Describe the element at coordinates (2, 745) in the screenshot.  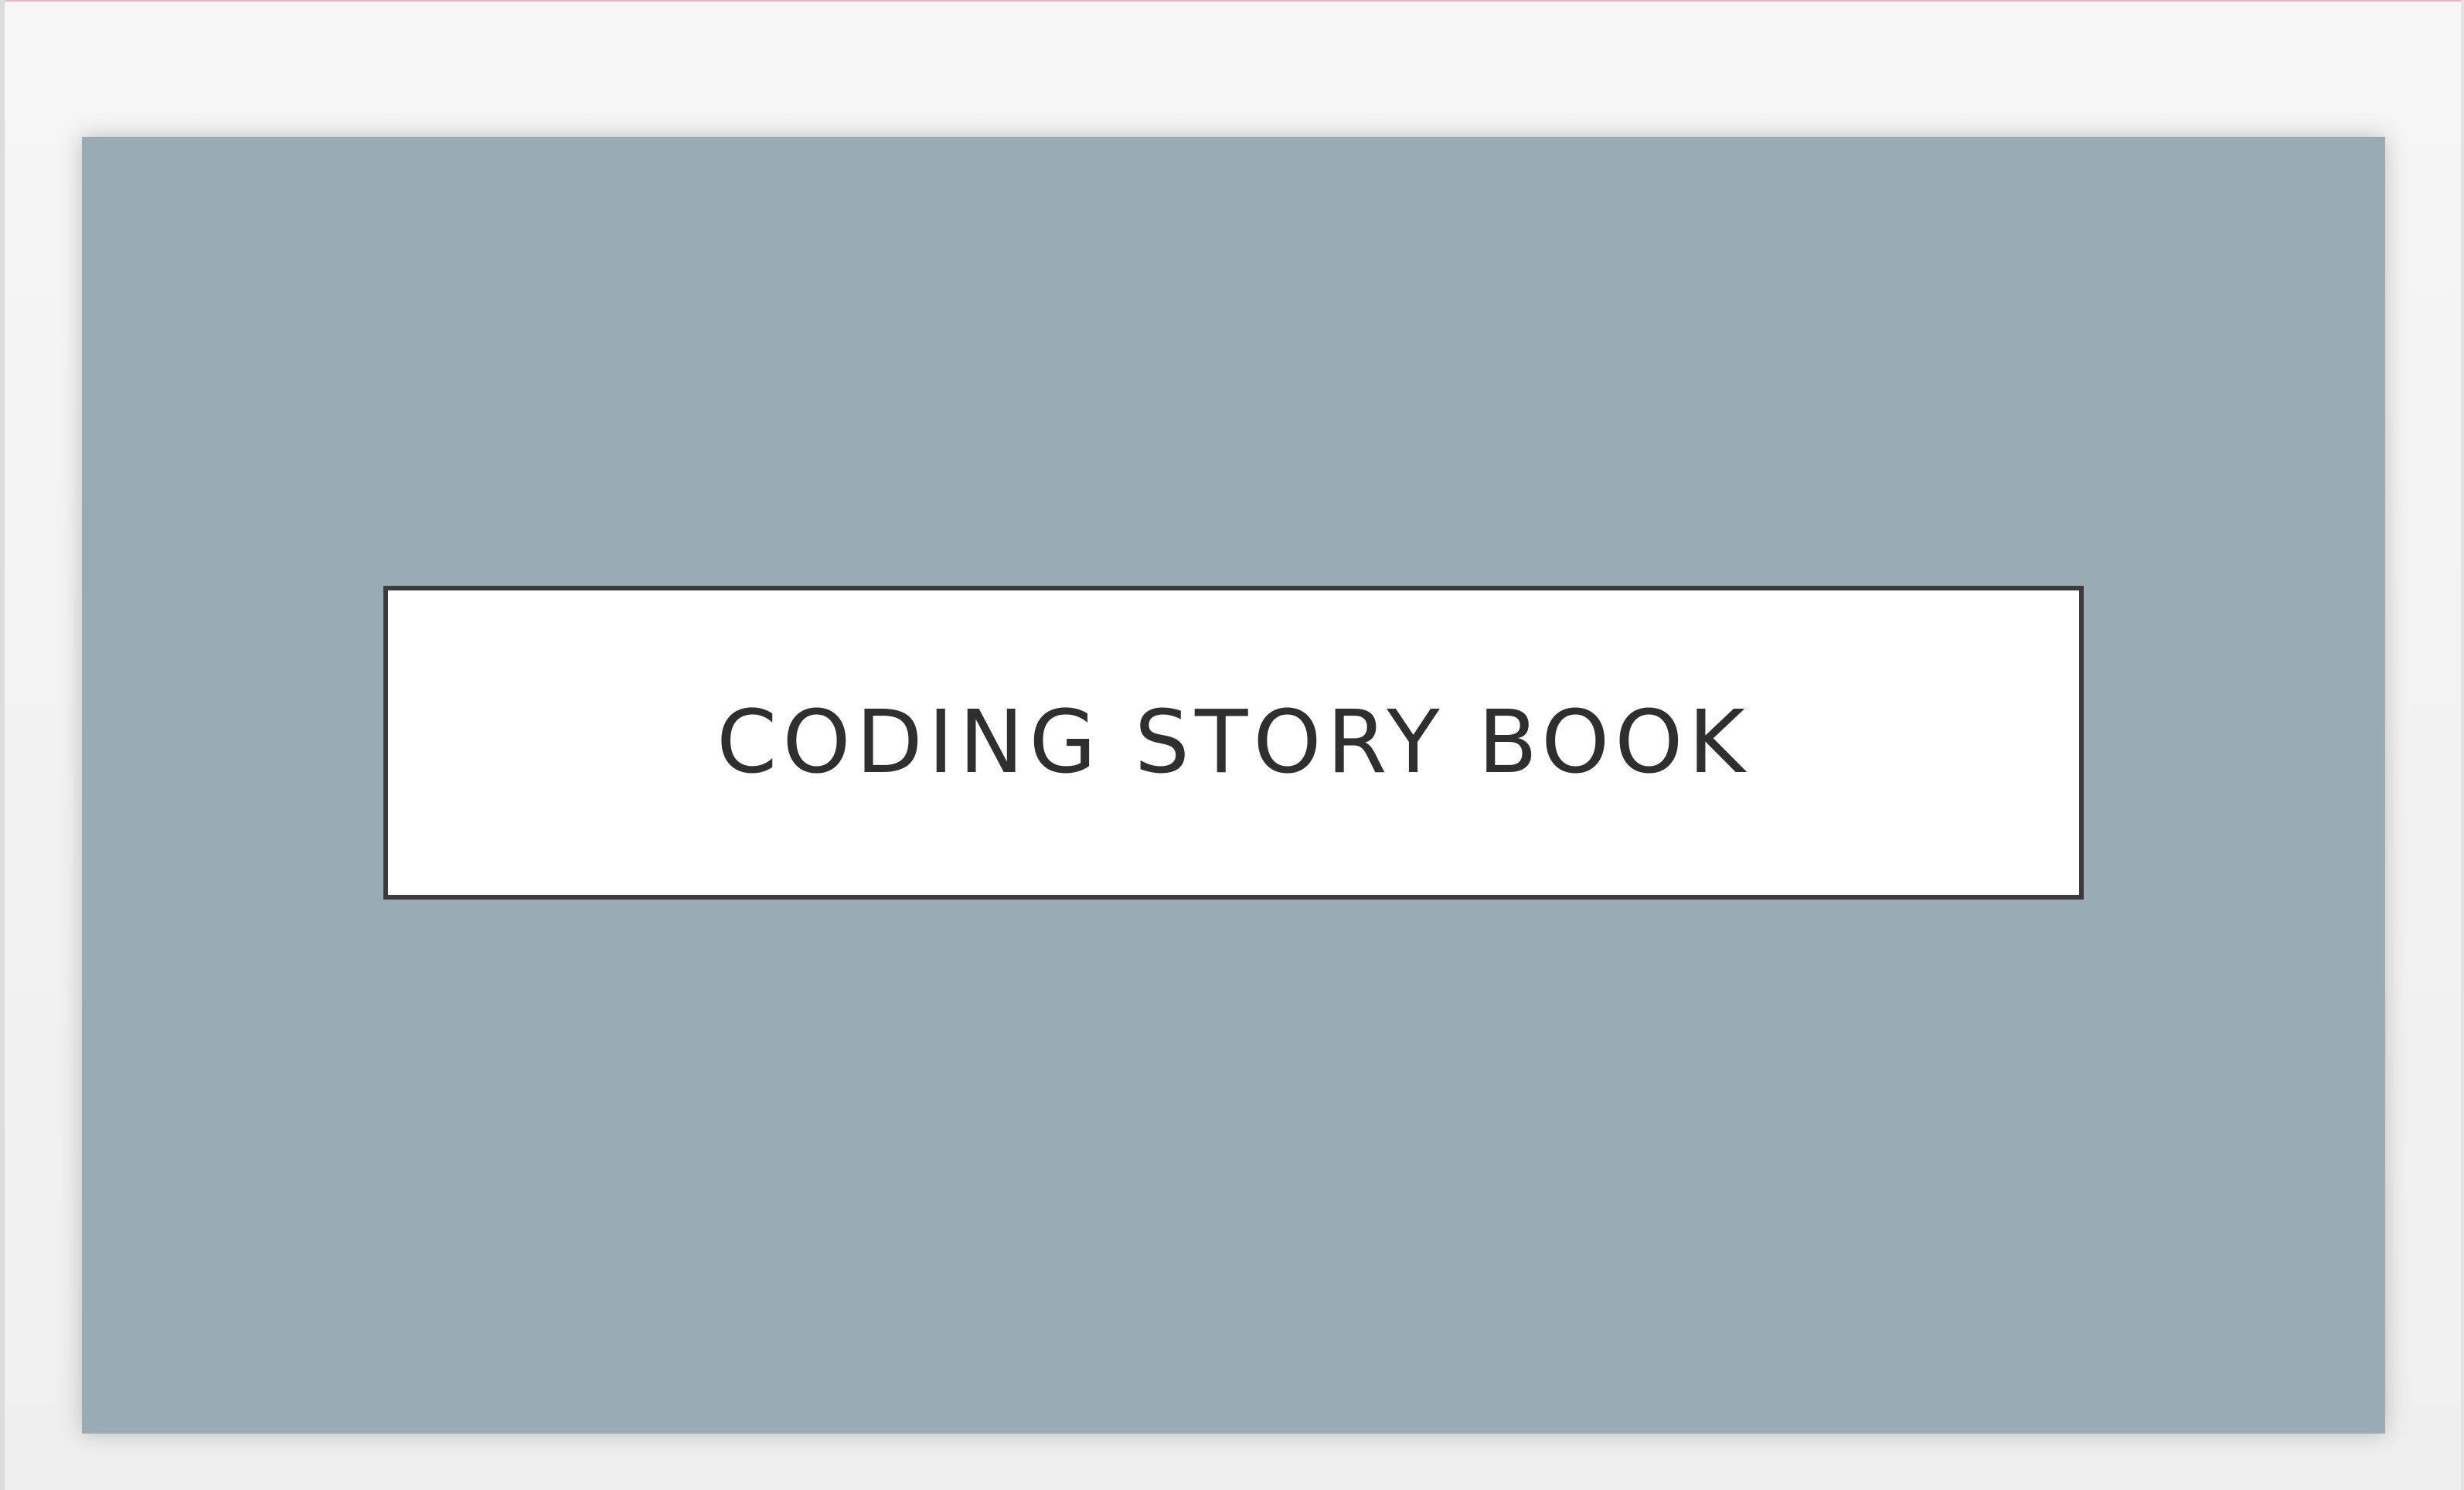
I see `workspace-left-edge` at that location.